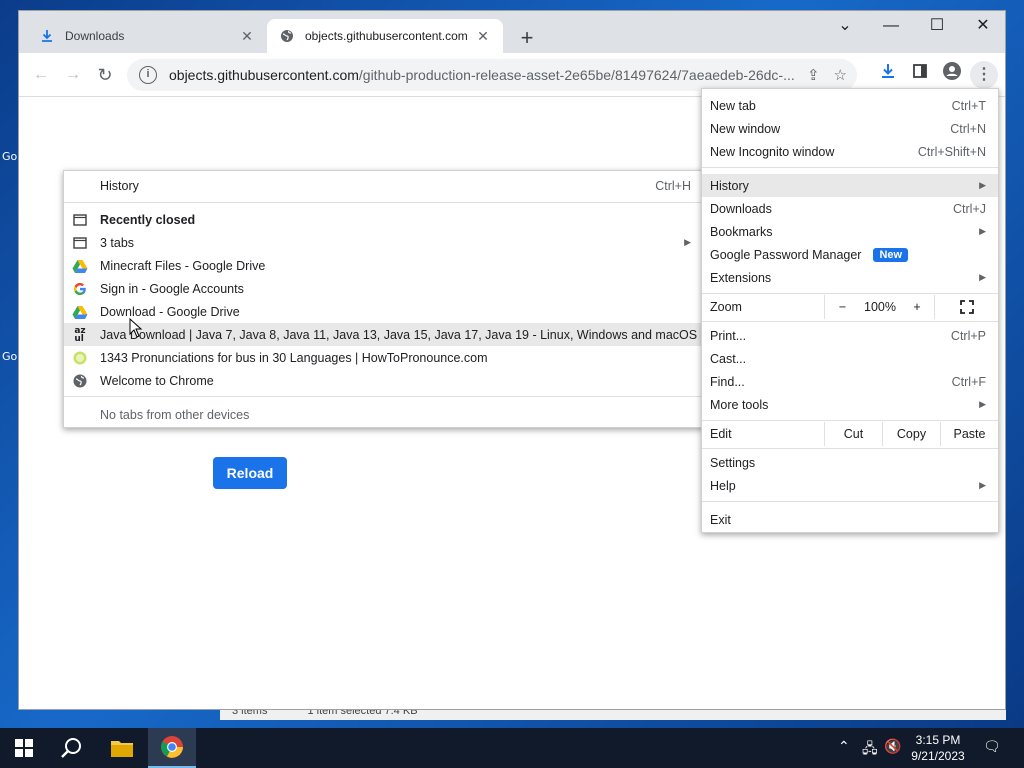 The height and width of the screenshot is (768, 1024). I want to click on maximize-button: ☐, so click(937, 27).